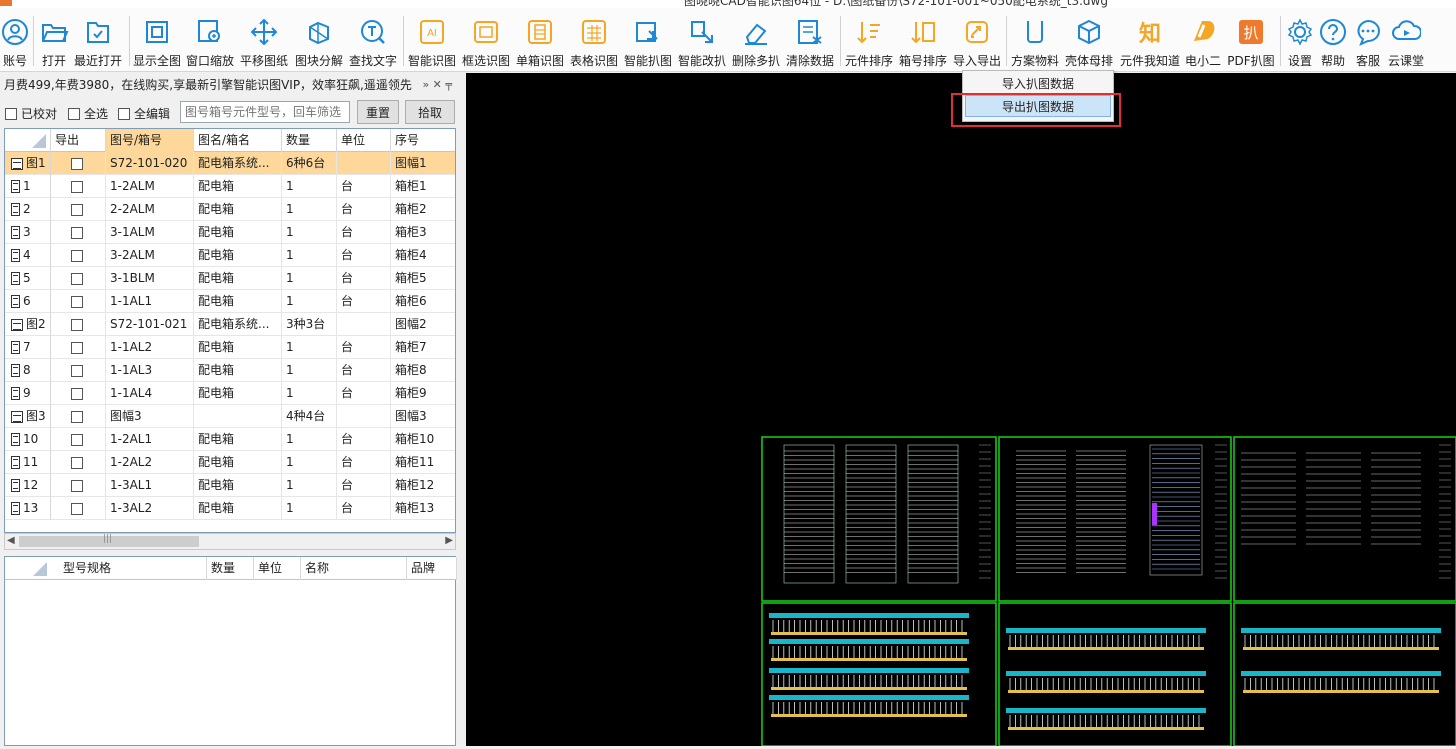 The image size is (1456, 749). Describe the element at coordinates (230, 568) in the screenshot. I see `detail-column-header: 数量` at that location.